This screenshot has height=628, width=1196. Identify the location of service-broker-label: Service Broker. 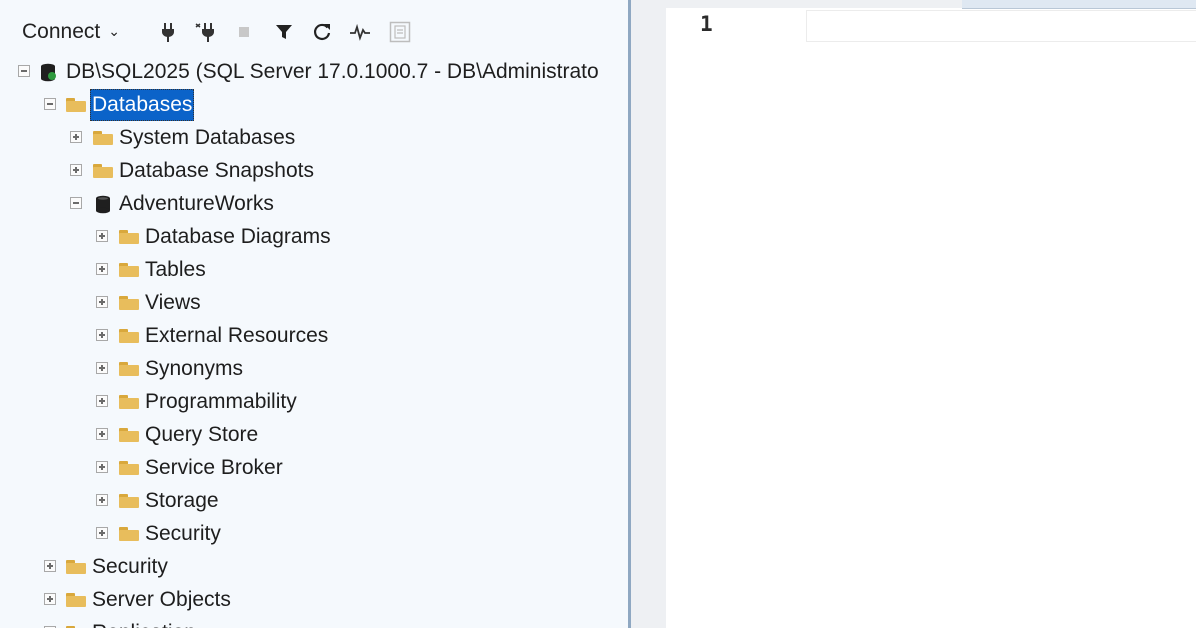
(214, 467).